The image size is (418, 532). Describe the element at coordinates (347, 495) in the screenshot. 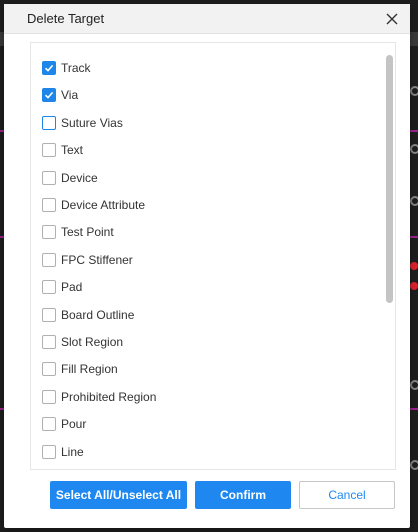

I see `cancel-button: Cancel` at that location.